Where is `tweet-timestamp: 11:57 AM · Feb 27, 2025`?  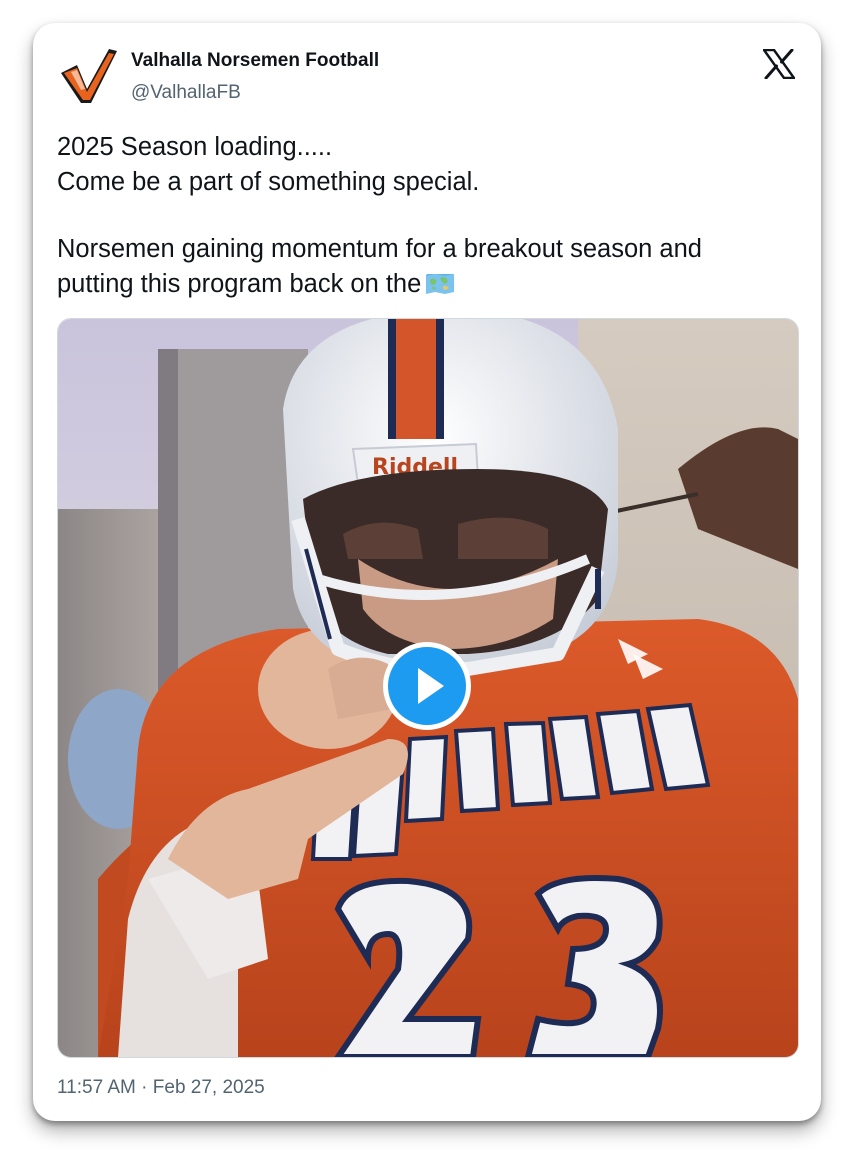 tweet-timestamp: 11:57 AM · Feb 27, 2025 is located at coordinates (161, 1088).